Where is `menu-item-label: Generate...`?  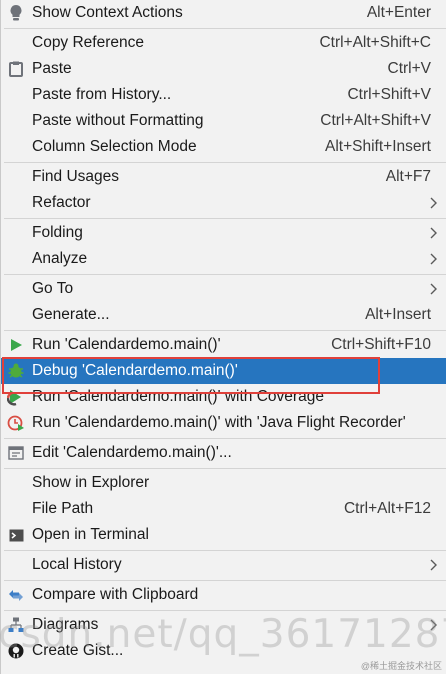
menu-item-label: Generate... is located at coordinates (71, 314).